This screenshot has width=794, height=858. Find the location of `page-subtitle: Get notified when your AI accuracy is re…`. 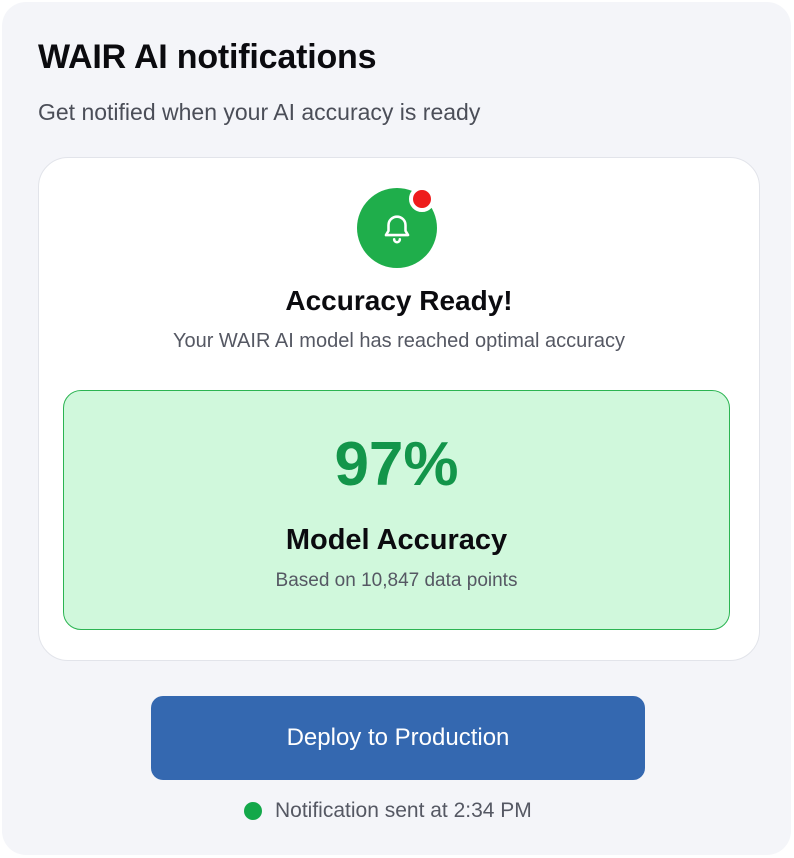

page-subtitle: Get notified when your AI accuracy is re… is located at coordinates (259, 112).